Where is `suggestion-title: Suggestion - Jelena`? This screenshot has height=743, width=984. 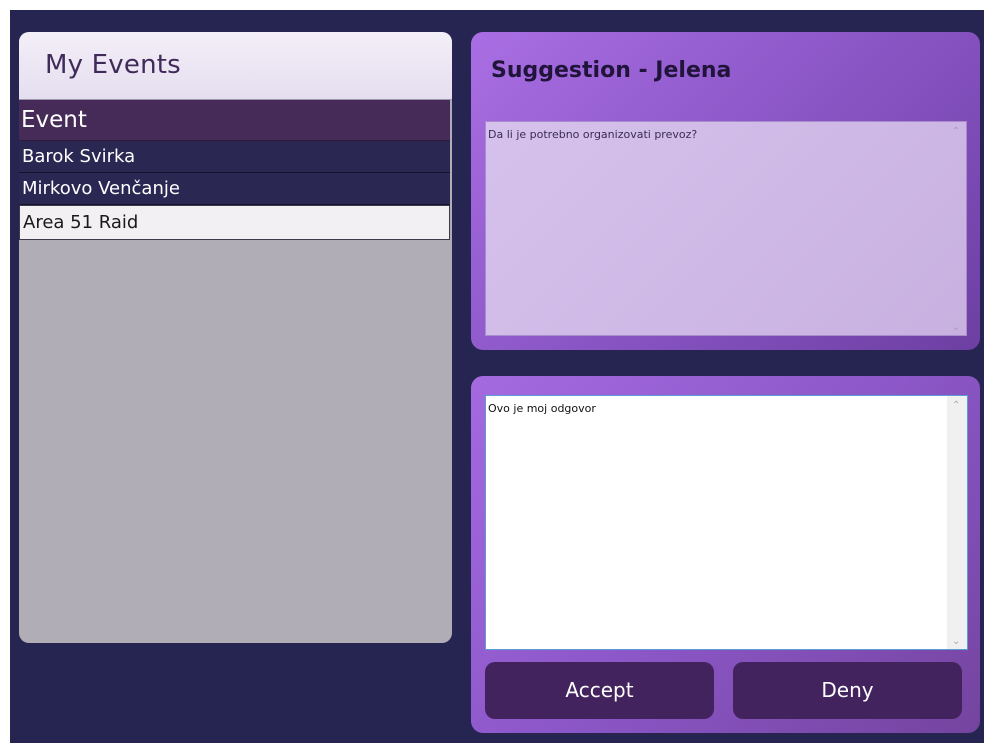 suggestion-title: Suggestion - Jelena is located at coordinates (611, 70).